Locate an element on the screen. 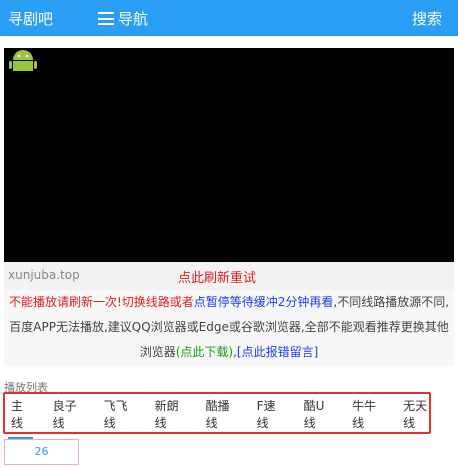  nav-button: 导航 is located at coordinates (123, 18).